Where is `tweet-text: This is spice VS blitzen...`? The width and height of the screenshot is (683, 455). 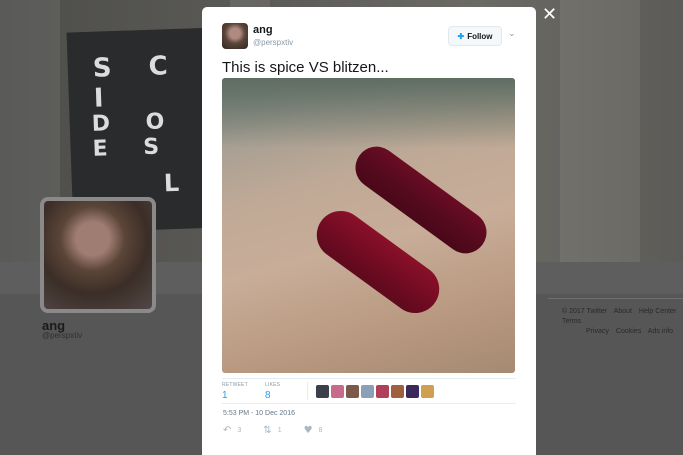
tweet-text: This is spice VS blitzen... is located at coordinates (305, 67).